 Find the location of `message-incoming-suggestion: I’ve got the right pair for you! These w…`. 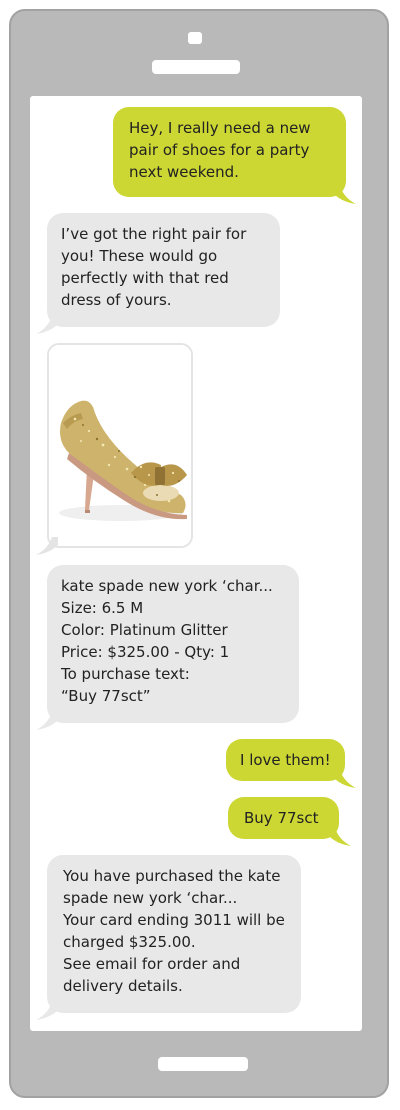

message-incoming-suggestion: I’ve got the right pair for you! These w… is located at coordinates (163, 270).